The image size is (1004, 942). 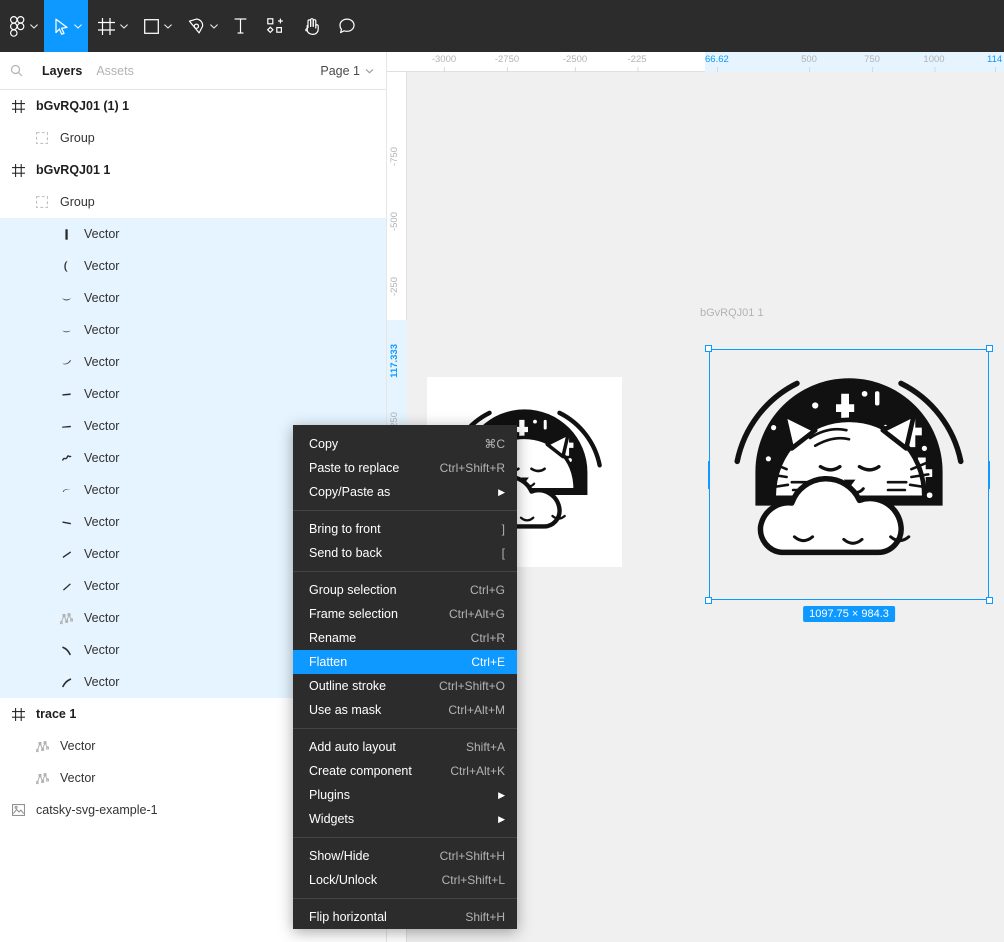 I want to click on ruler-tick-h: 1000, so click(x=934, y=63).